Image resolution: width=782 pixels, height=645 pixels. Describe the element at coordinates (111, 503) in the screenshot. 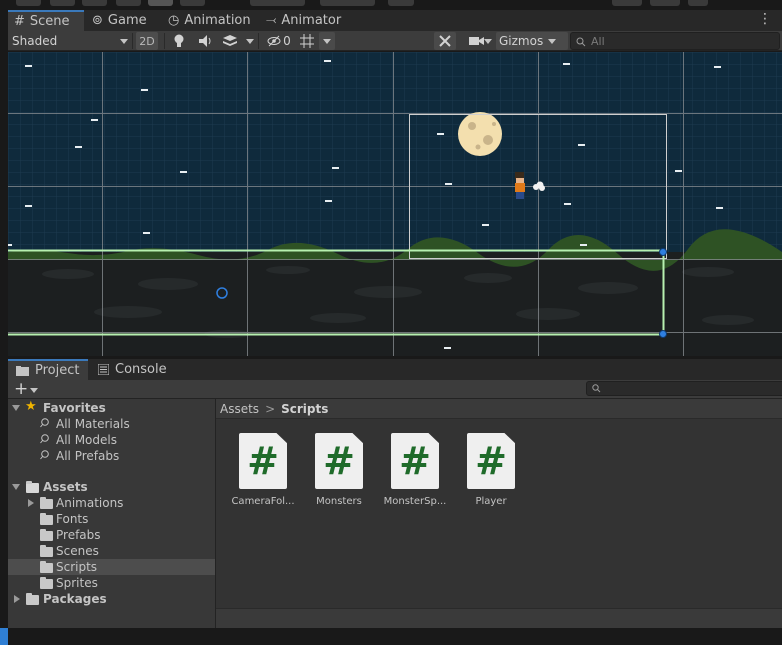

I see `folder-animations: Animations` at that location.